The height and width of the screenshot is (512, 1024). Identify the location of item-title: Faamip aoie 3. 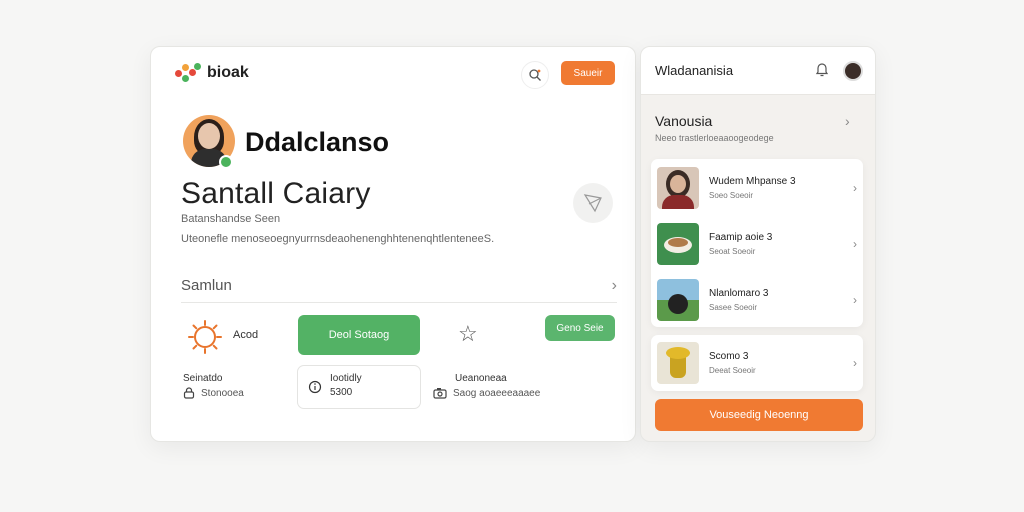
(741, 237).